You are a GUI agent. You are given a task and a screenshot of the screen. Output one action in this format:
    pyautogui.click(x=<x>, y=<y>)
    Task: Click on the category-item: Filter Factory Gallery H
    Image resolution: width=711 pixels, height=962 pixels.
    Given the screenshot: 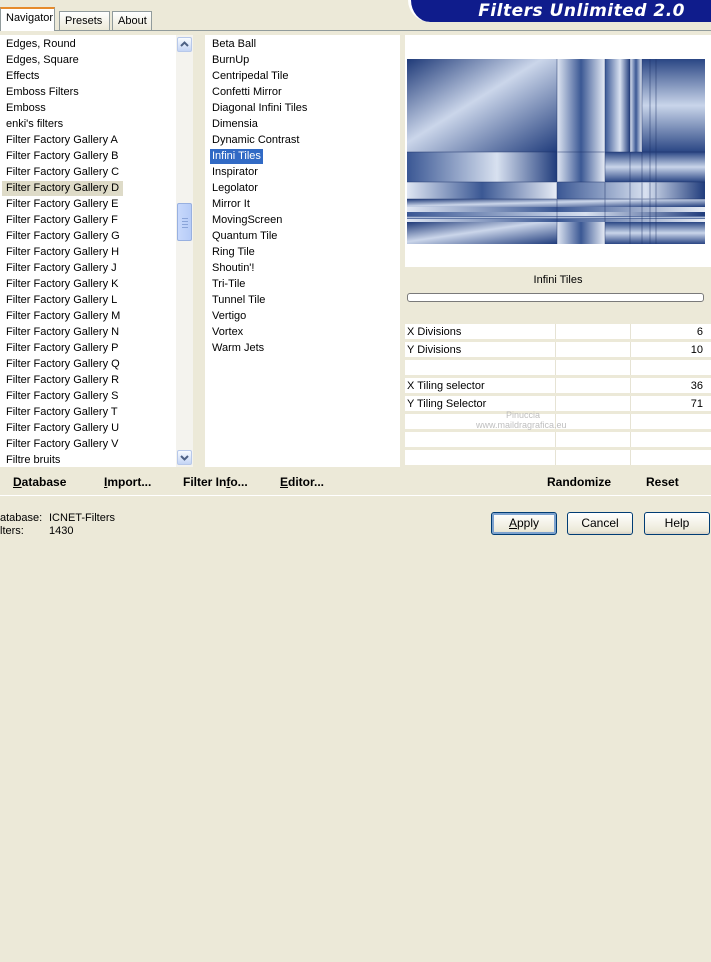 What is the action you would take?
    pyautogui.click(x=62, y=252)
    